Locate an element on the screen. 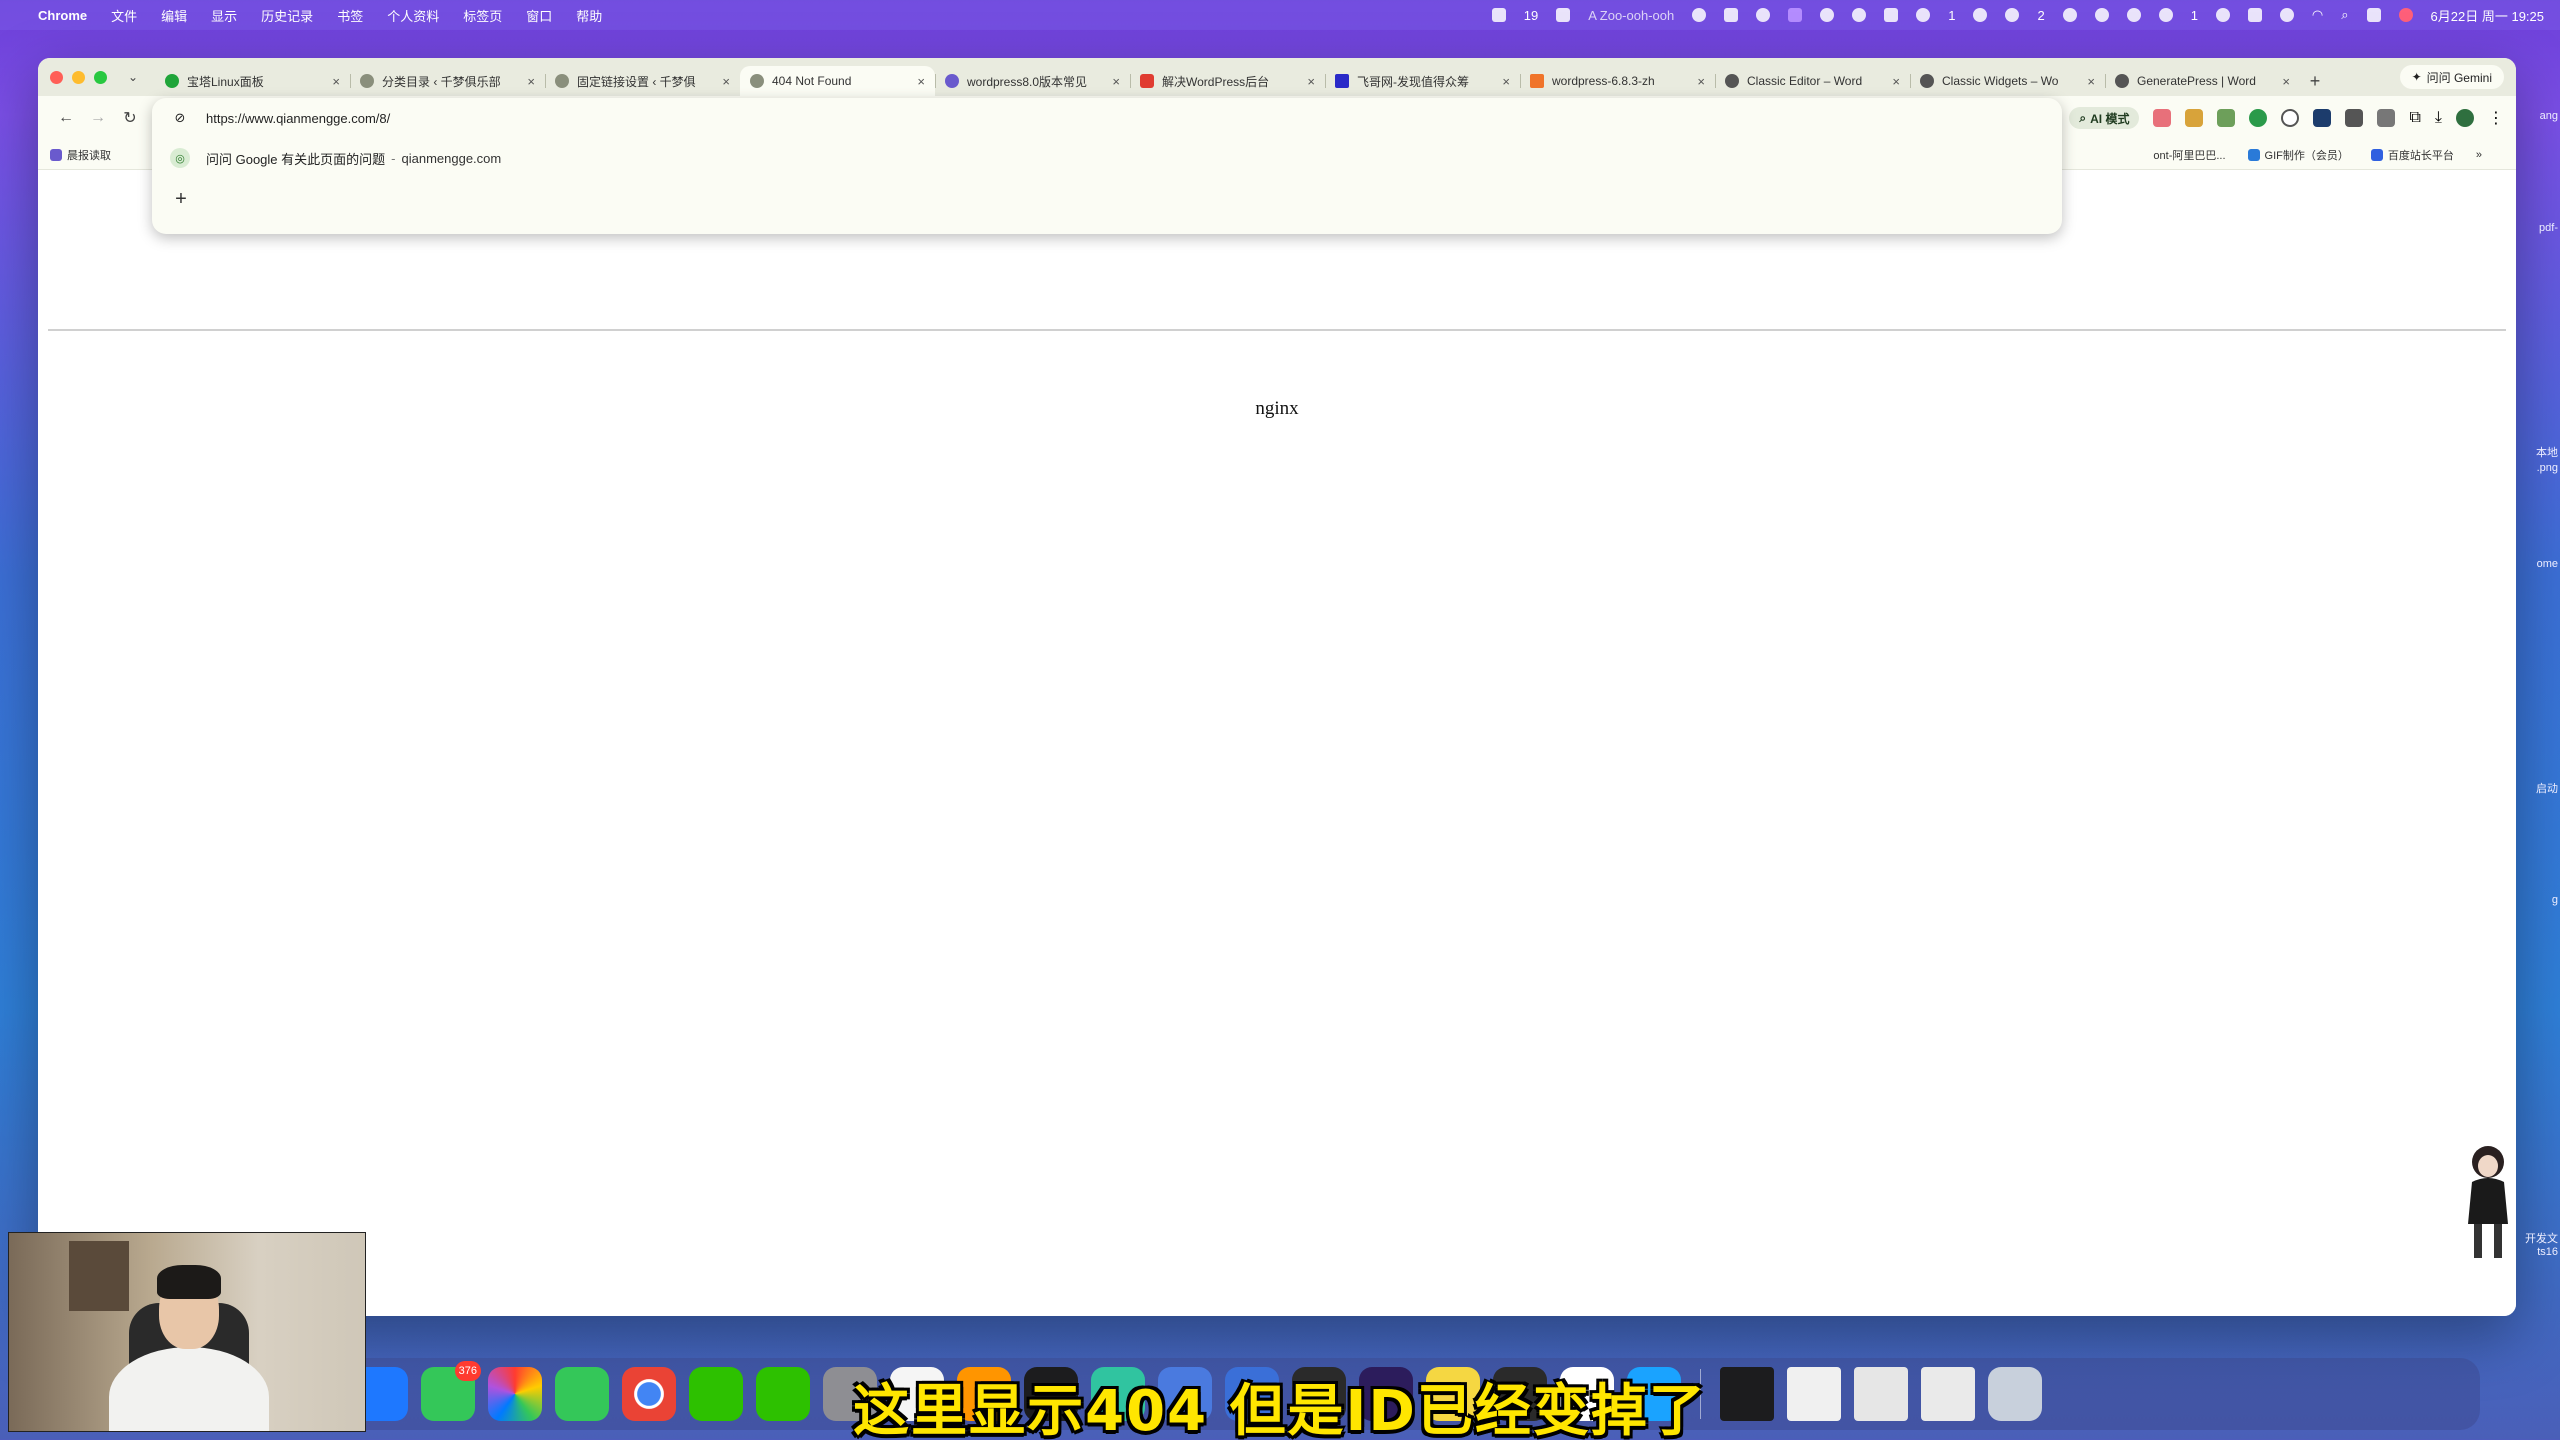  extension-timer-icon is located at coordinates (2290, 118).